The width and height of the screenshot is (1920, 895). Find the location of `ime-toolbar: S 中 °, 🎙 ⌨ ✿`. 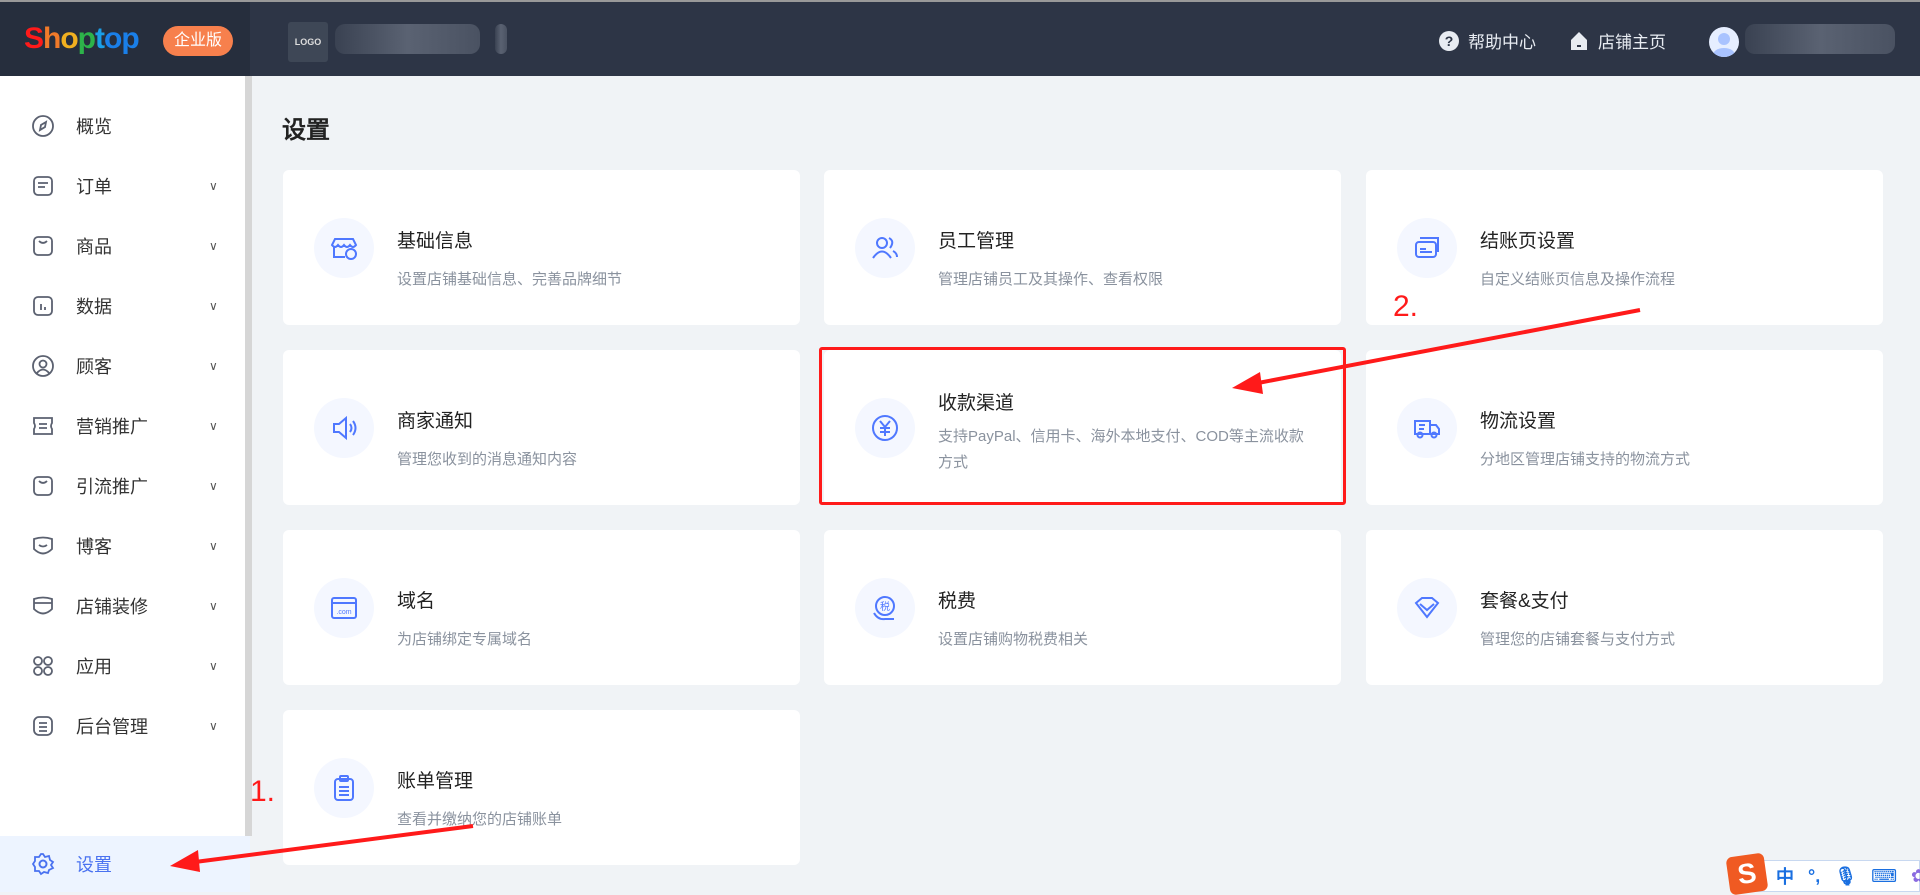

ime-toolbar: S 中 °, 🎙 ⌨ ✿ is located at coordinates (1822, 873).